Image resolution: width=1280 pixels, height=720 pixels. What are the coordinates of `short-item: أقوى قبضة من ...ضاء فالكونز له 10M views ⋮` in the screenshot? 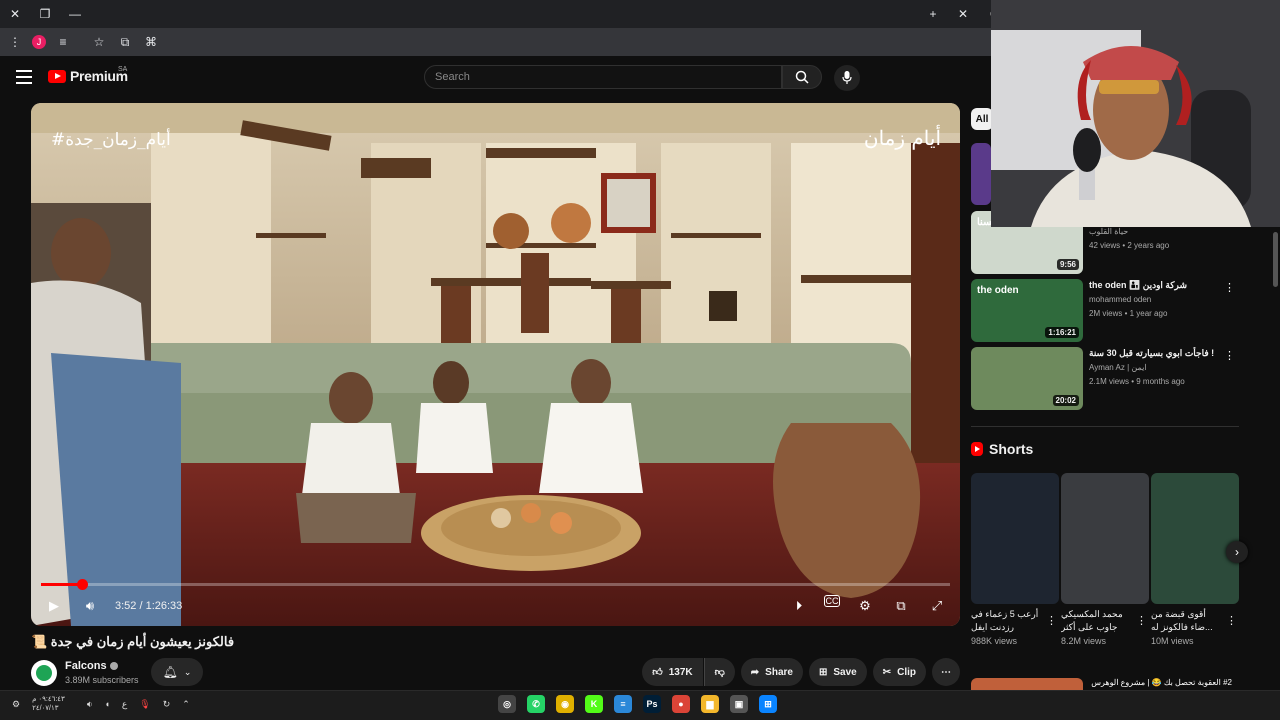 It's located at (1195, 559).